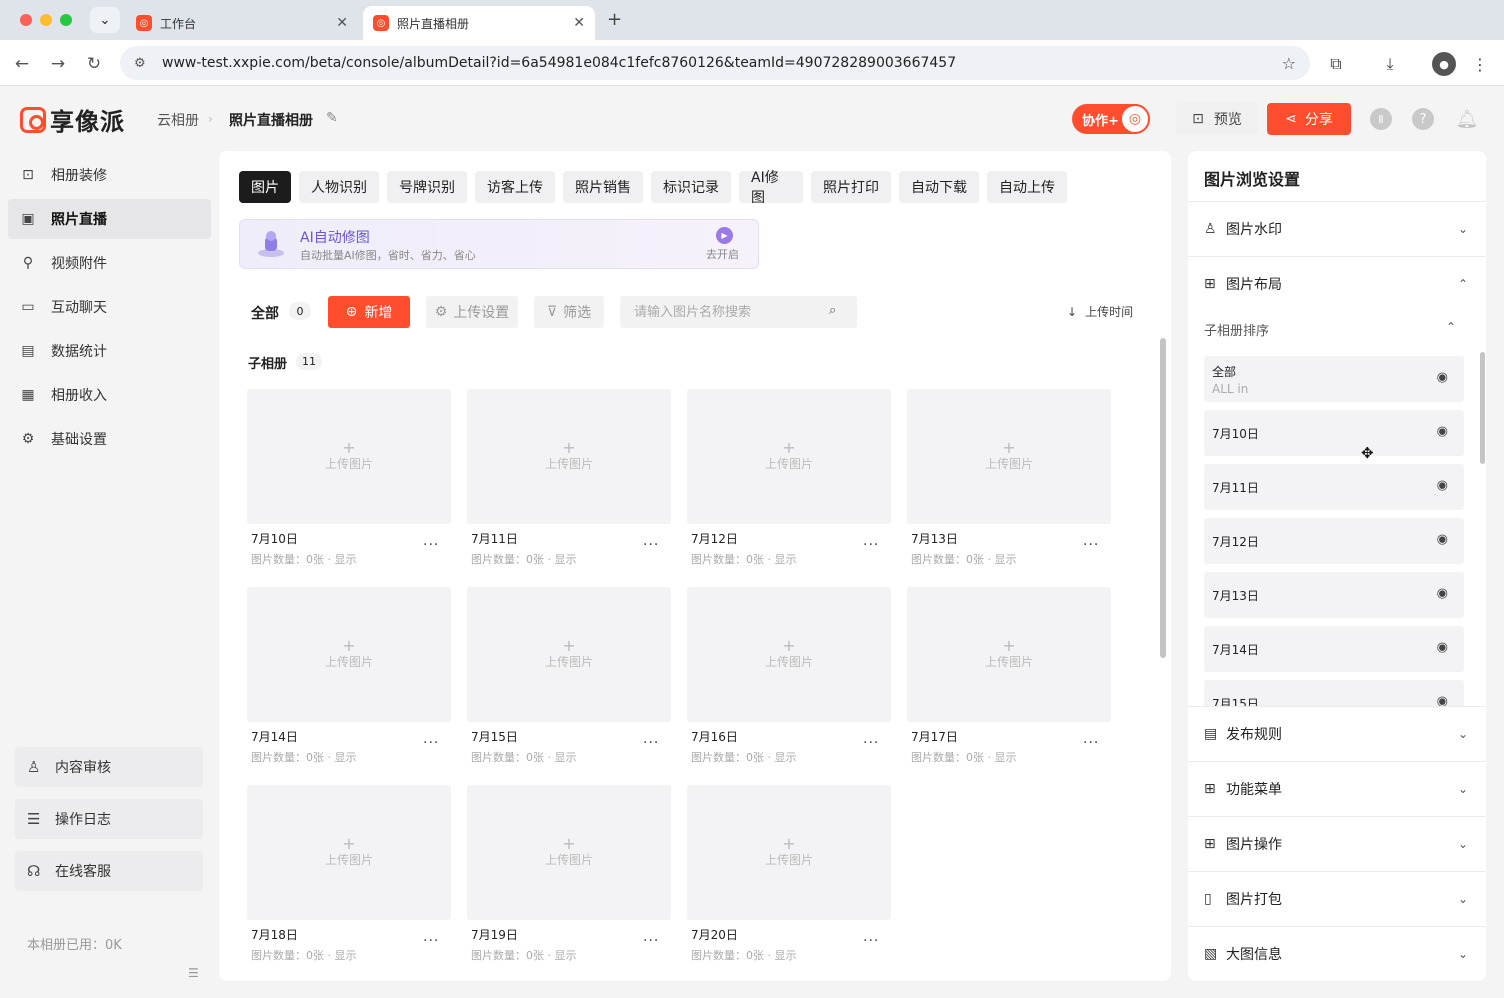 This screenshot has width=1504, height=998. I want to click on notification-bell-icon: 🔔︎, so click(1467, 119).